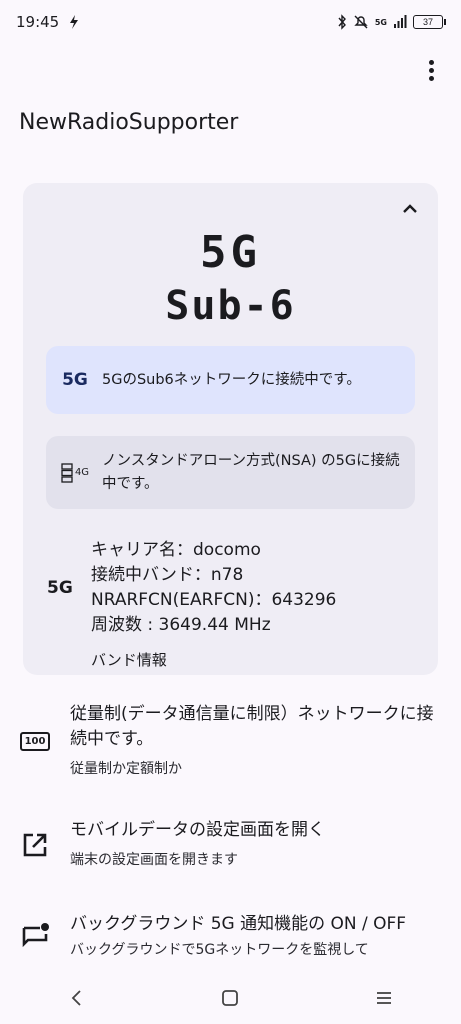  I want to click on metered-subtitle: 従量制か定額制か, so click(126, 769).